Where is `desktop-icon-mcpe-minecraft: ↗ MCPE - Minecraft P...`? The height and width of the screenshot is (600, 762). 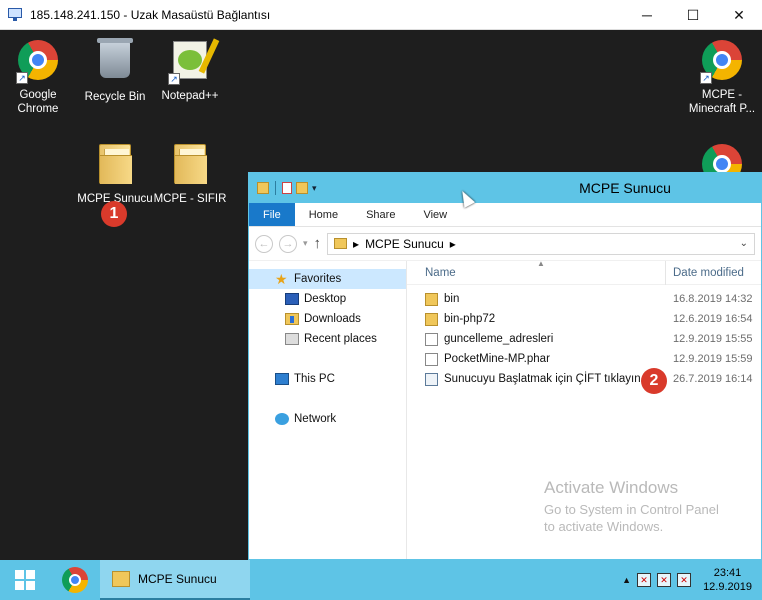 desktop-icon-mcpe-minecraft: ↗ MCPE - Minecraft P... is located at coordinates (722, 77).